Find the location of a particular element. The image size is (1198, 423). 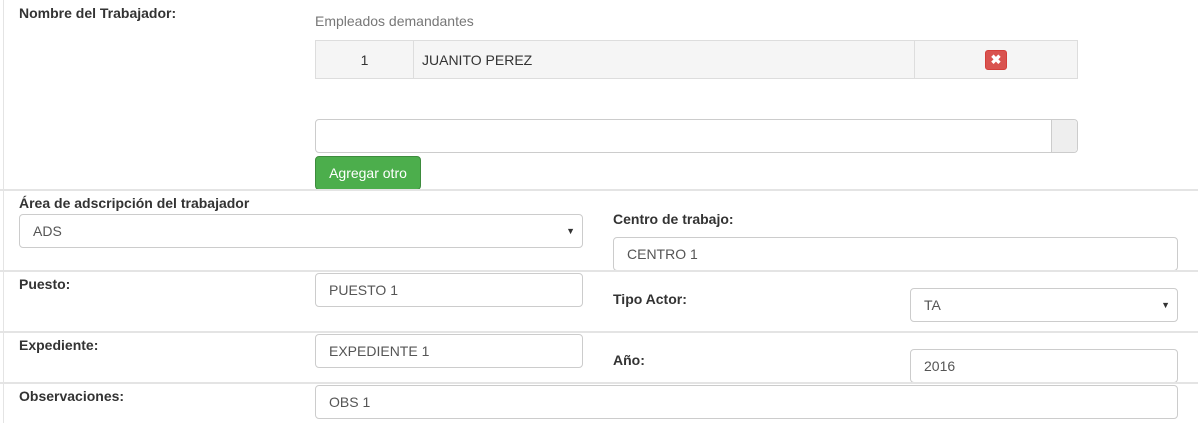

table-row: 1 JUANITO PEREZ ✖ is located at coordinates (696, 59).